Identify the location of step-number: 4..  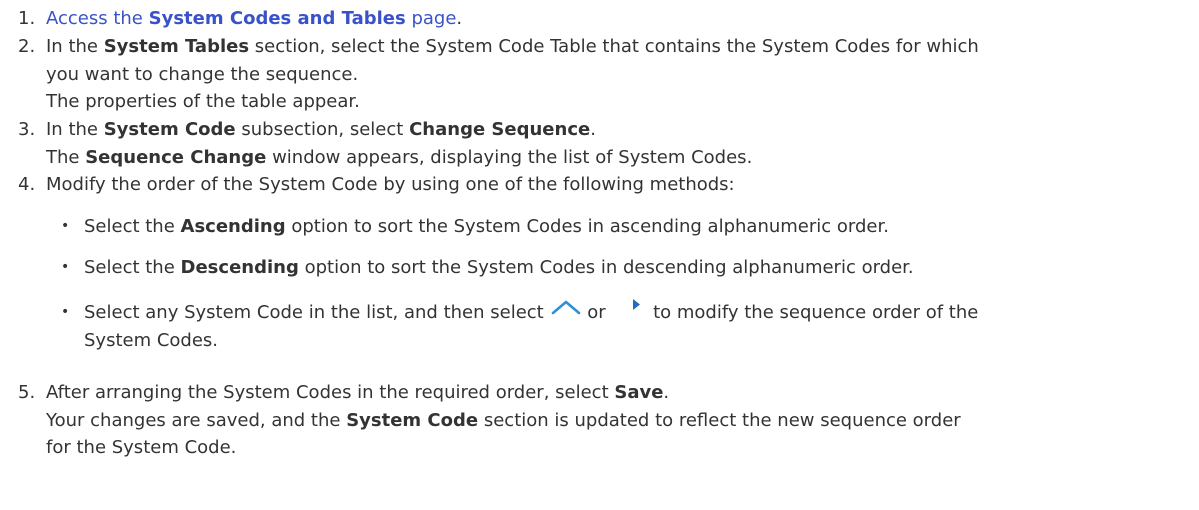
(27, 184).